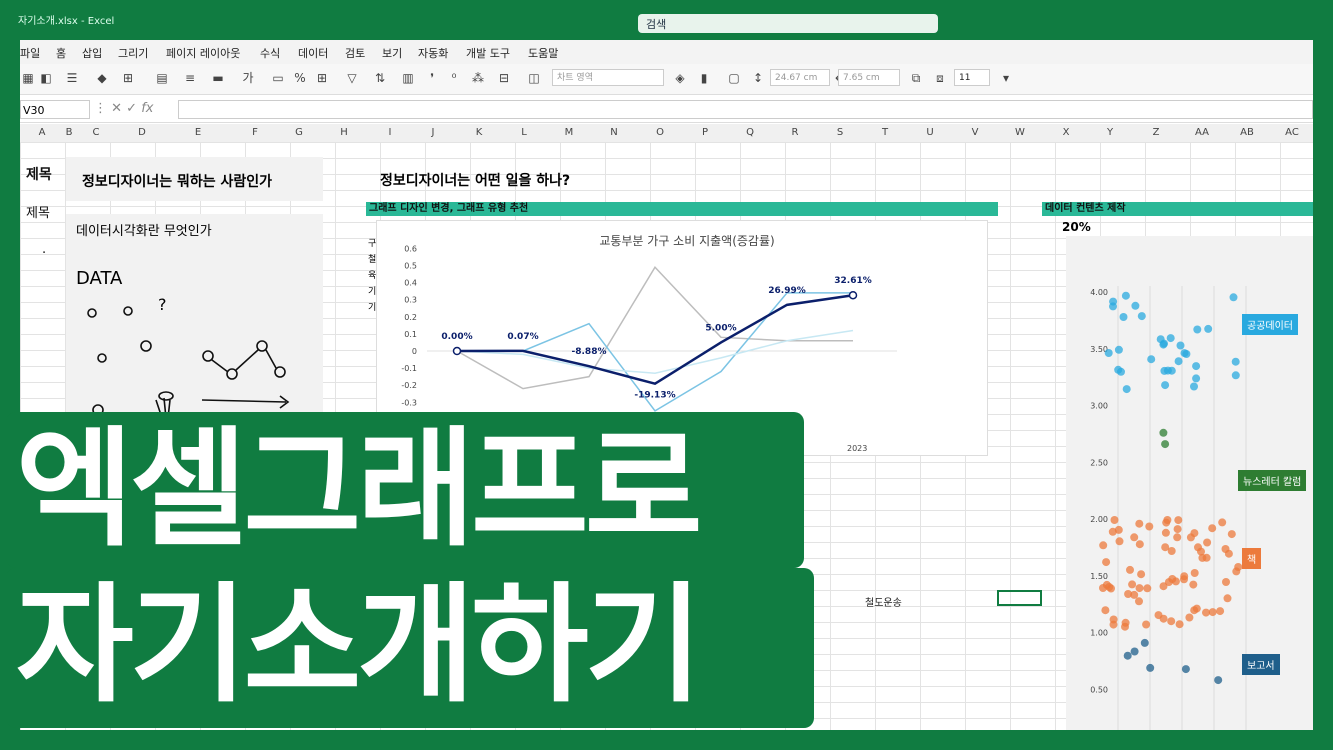 This screenshot has width=1333, height=750. Describe the element at coordinates (355, 53) in the screenshot. I see `menu-review: 검토` at that location.